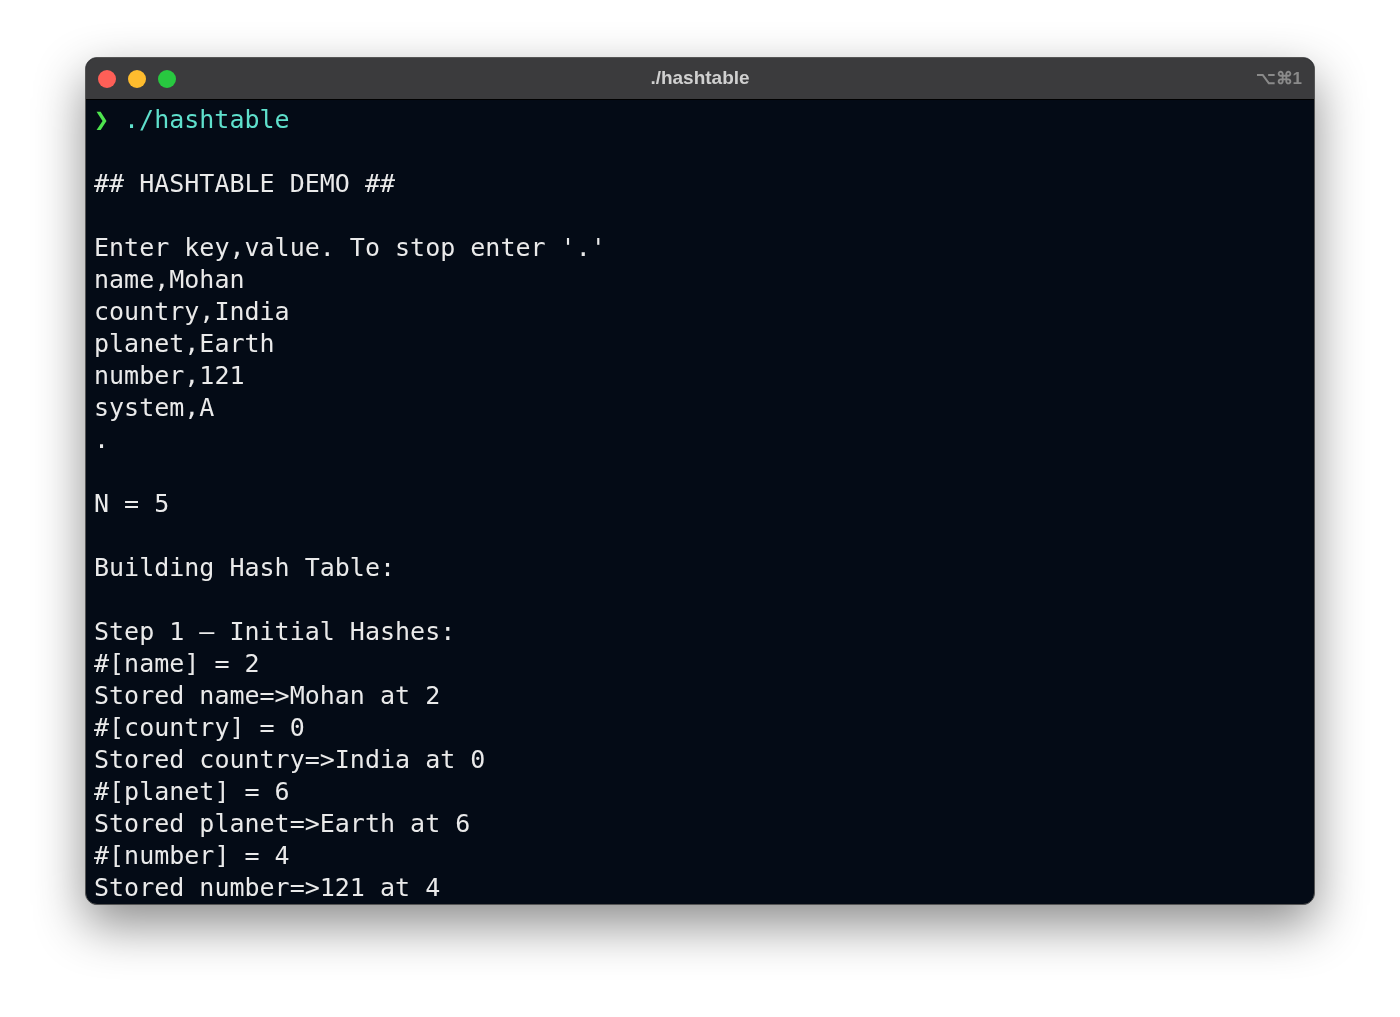 The height and width of the screenshot is (1017, 1400). Describe the element at coordinates (192, 856) in the screenshot. I see `output-line: #[number] = 4` at that location.